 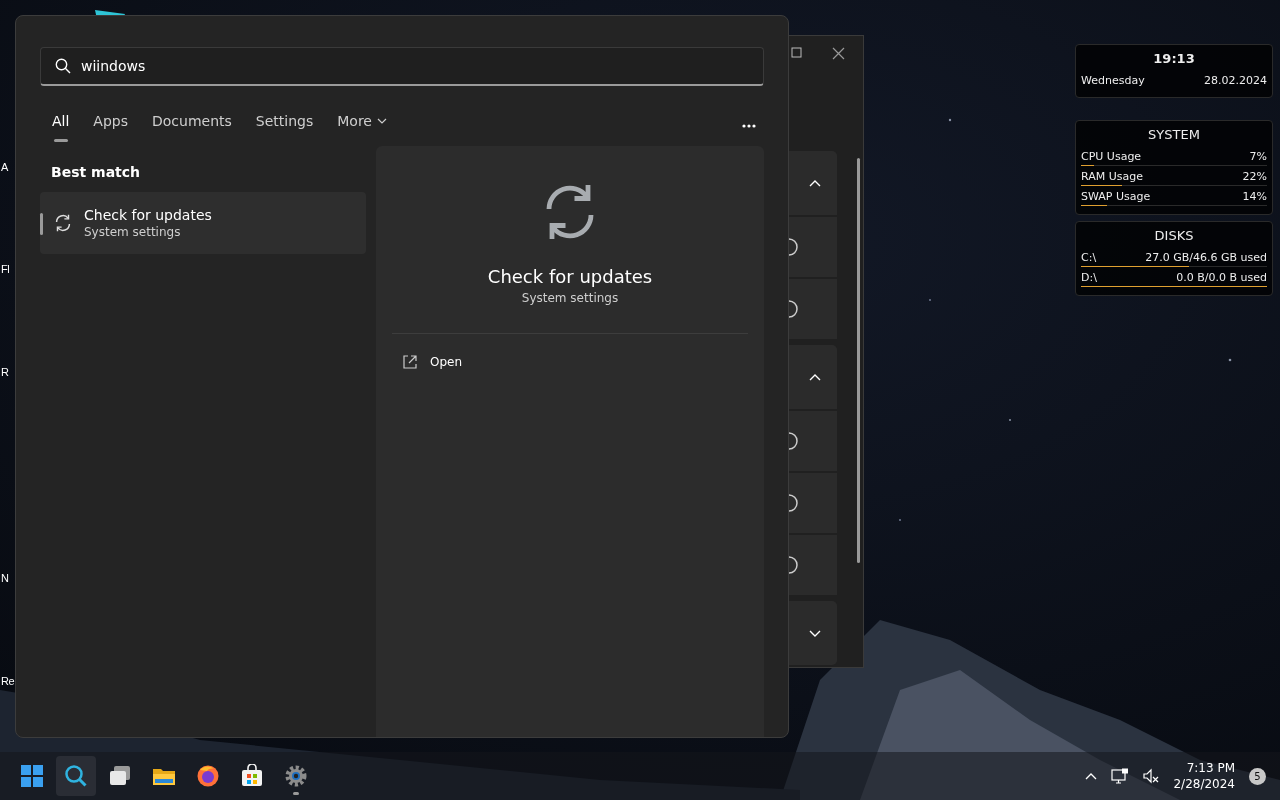 What do you see at coordinates (382, 121) in the screenshot?
I see `chevron-icon` at bounding box center [382, 121].